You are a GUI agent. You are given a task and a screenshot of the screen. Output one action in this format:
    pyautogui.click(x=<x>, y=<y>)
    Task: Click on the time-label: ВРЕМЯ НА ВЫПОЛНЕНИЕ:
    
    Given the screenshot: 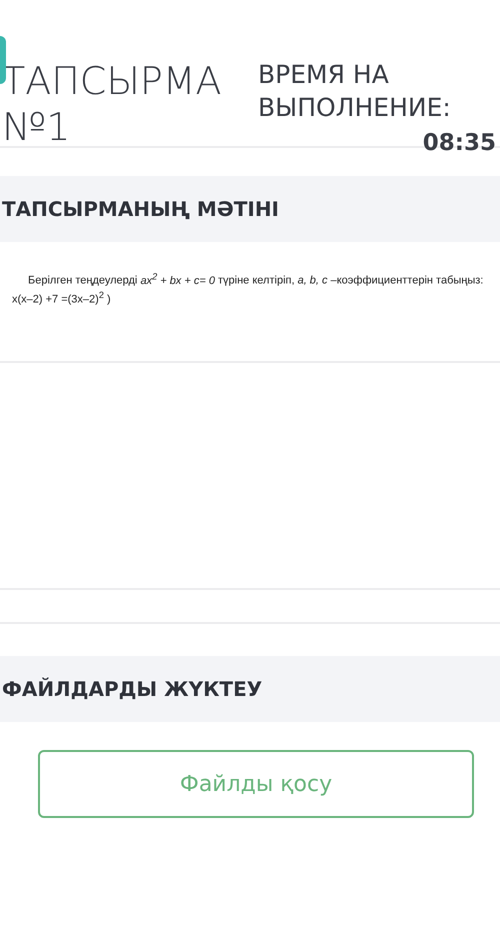 What is the action you would take?
    pyautogui.click(x=355, y=91)
    